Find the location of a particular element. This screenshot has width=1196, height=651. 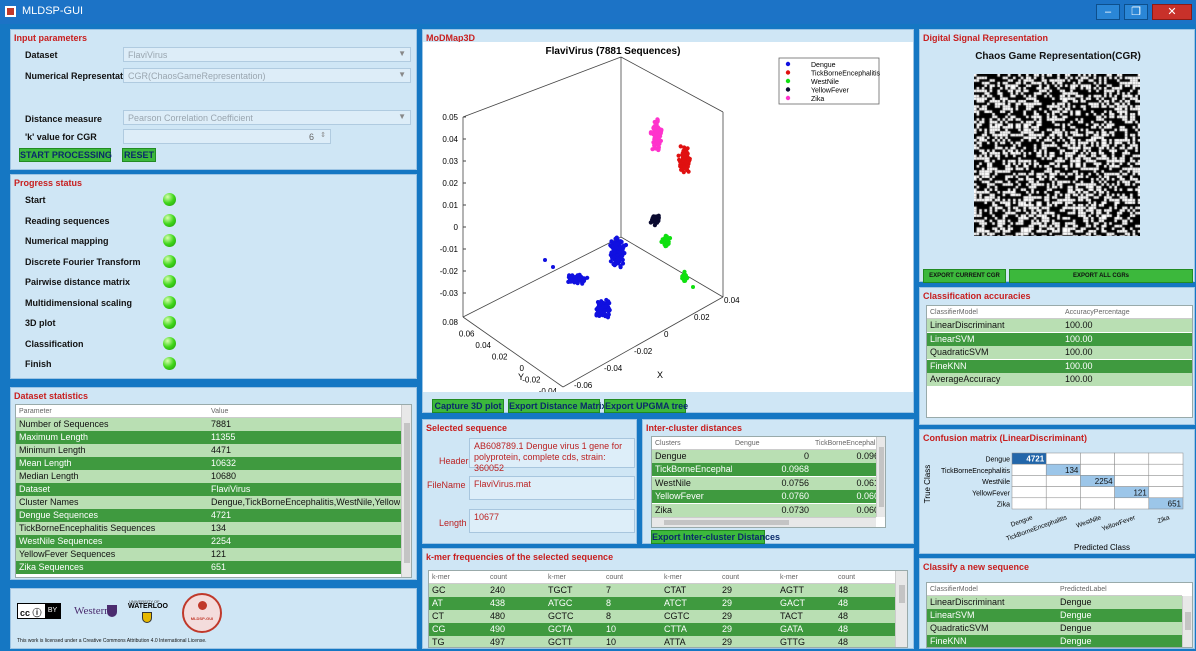

export-distance-matrix-button: Export Distance Matrix is located at coordinates (557, 406).